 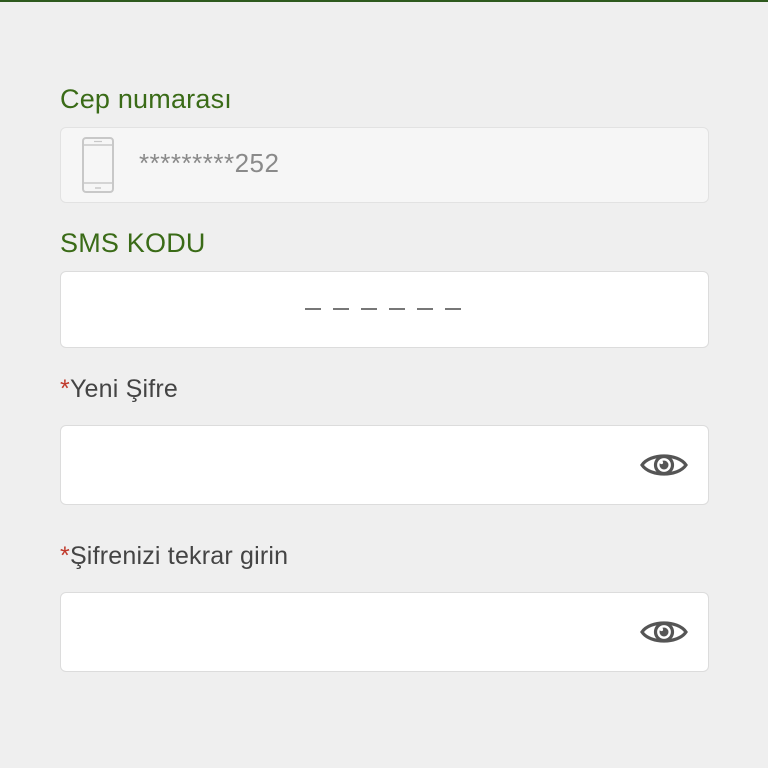 I want to click on sms-code-input, so click(x=384, y=309).